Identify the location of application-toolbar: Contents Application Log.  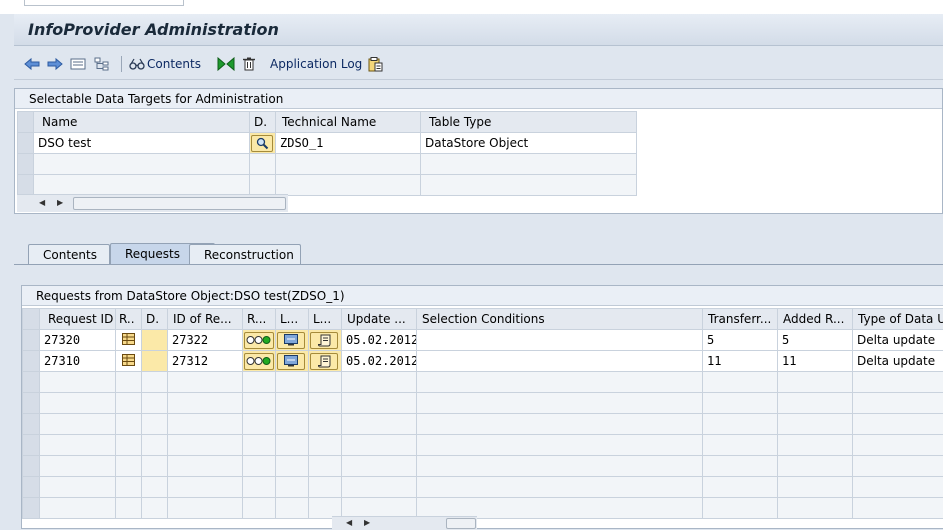
(478, 63).